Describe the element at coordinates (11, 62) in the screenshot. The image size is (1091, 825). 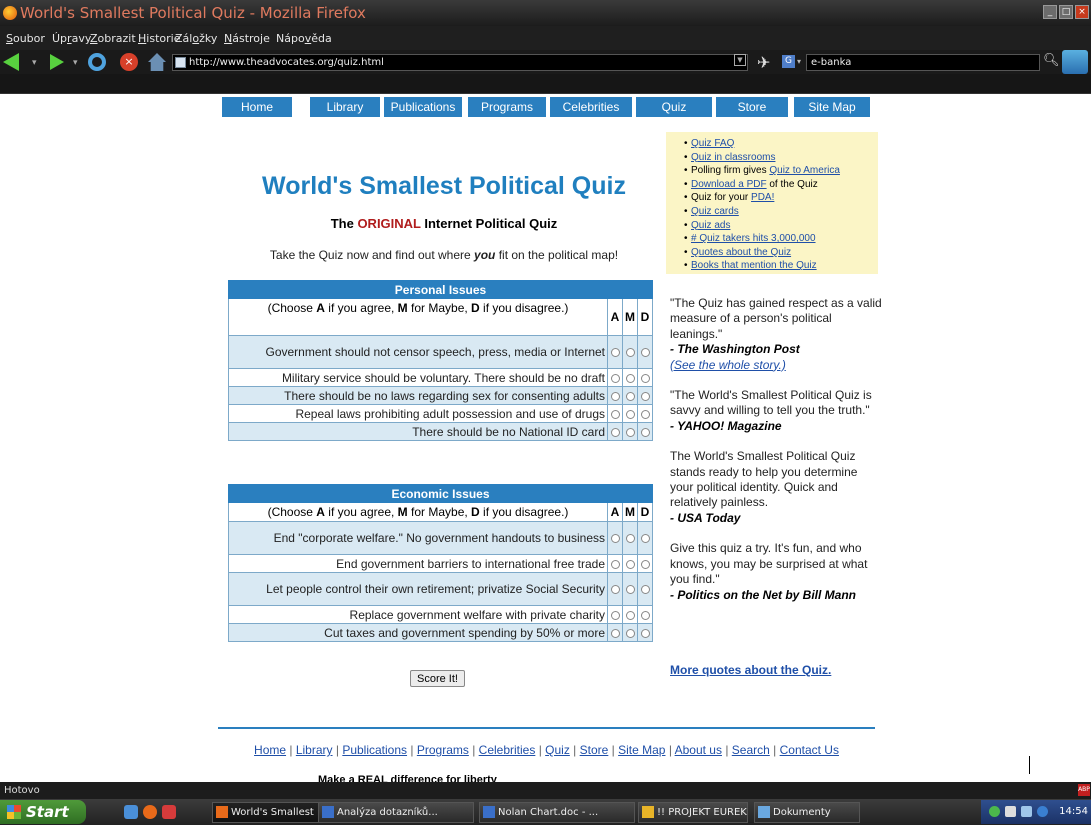
I see `back-arrow-icon` at that location.